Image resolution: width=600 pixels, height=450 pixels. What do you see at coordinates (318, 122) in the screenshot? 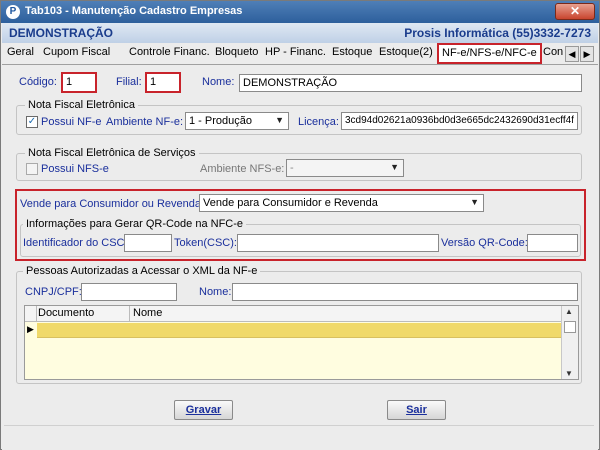
I see `licenca-label: Licença:` at bounding box center [318, 122].